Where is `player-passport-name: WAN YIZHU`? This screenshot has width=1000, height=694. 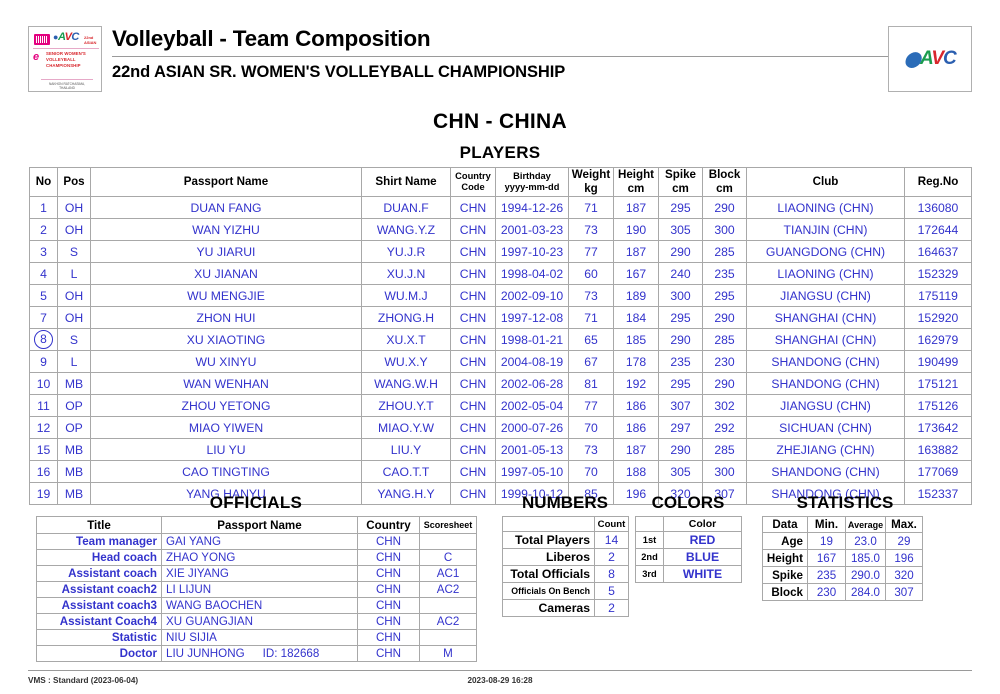
player-passport-name: WAN YIZHU is located at coordinates (226, 229).